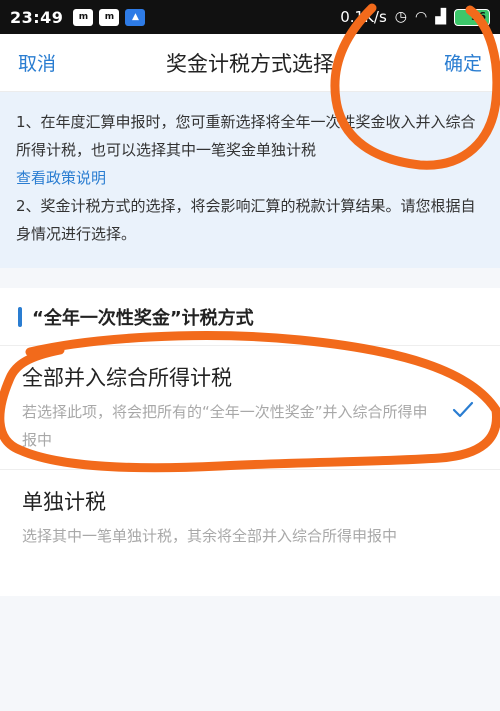 The image size is (500, 711). I want to click on option-description: 选择其中一笔单独计税，其余将全部并入综合所得申报中, so click(210, 536).